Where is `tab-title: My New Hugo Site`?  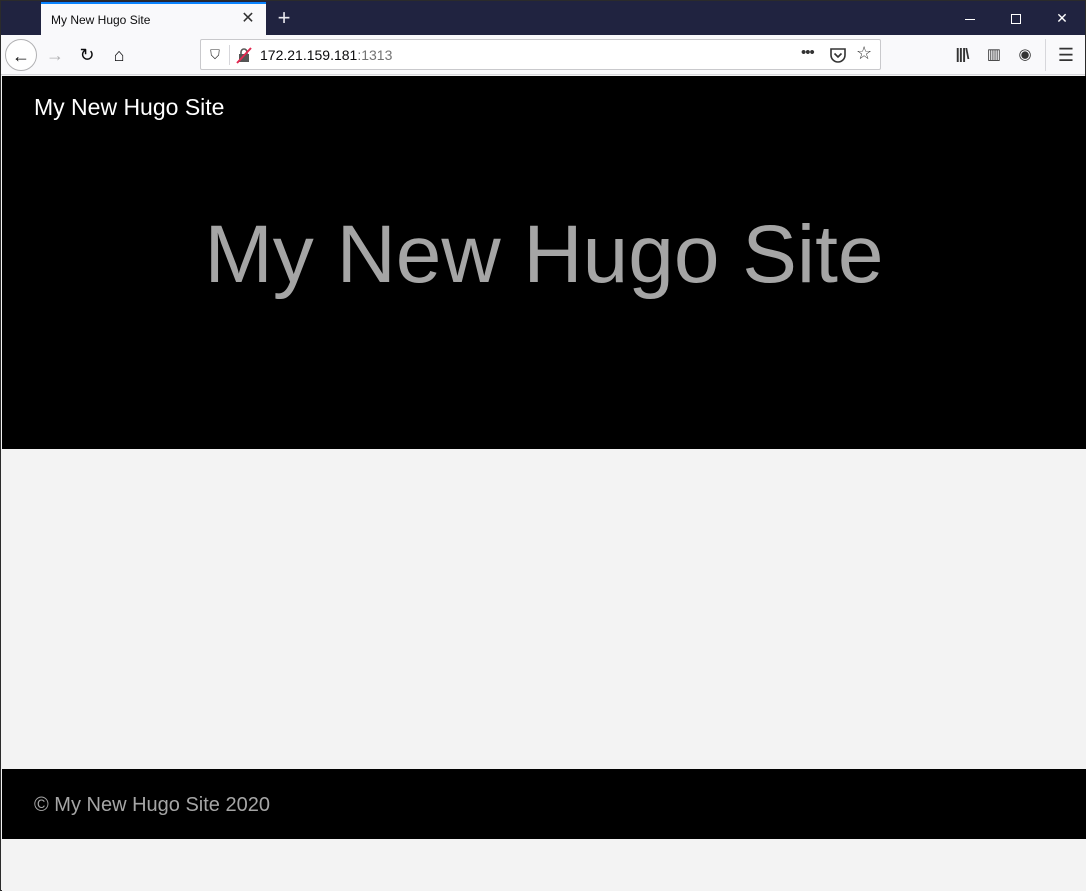 tab-title: My New Hugo Site is located at coordinates (101, 20).